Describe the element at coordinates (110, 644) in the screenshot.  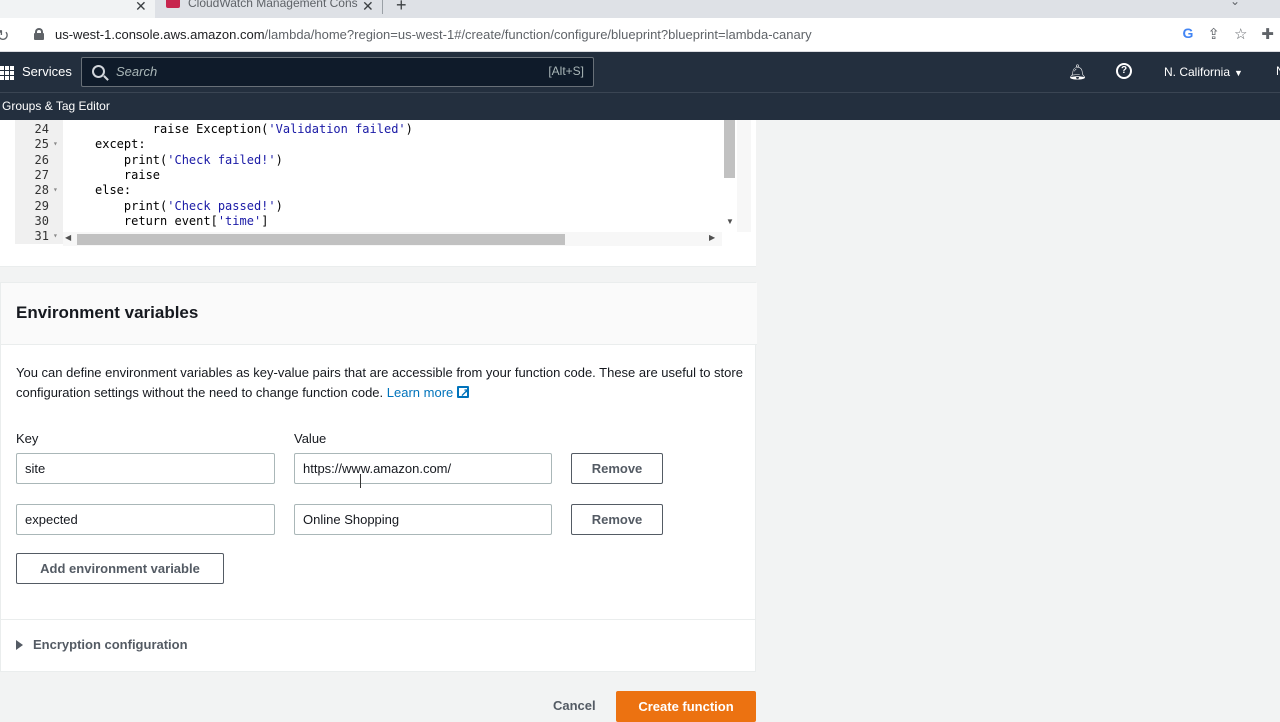
I see `encryption-label: Encryption configuration` at that location.